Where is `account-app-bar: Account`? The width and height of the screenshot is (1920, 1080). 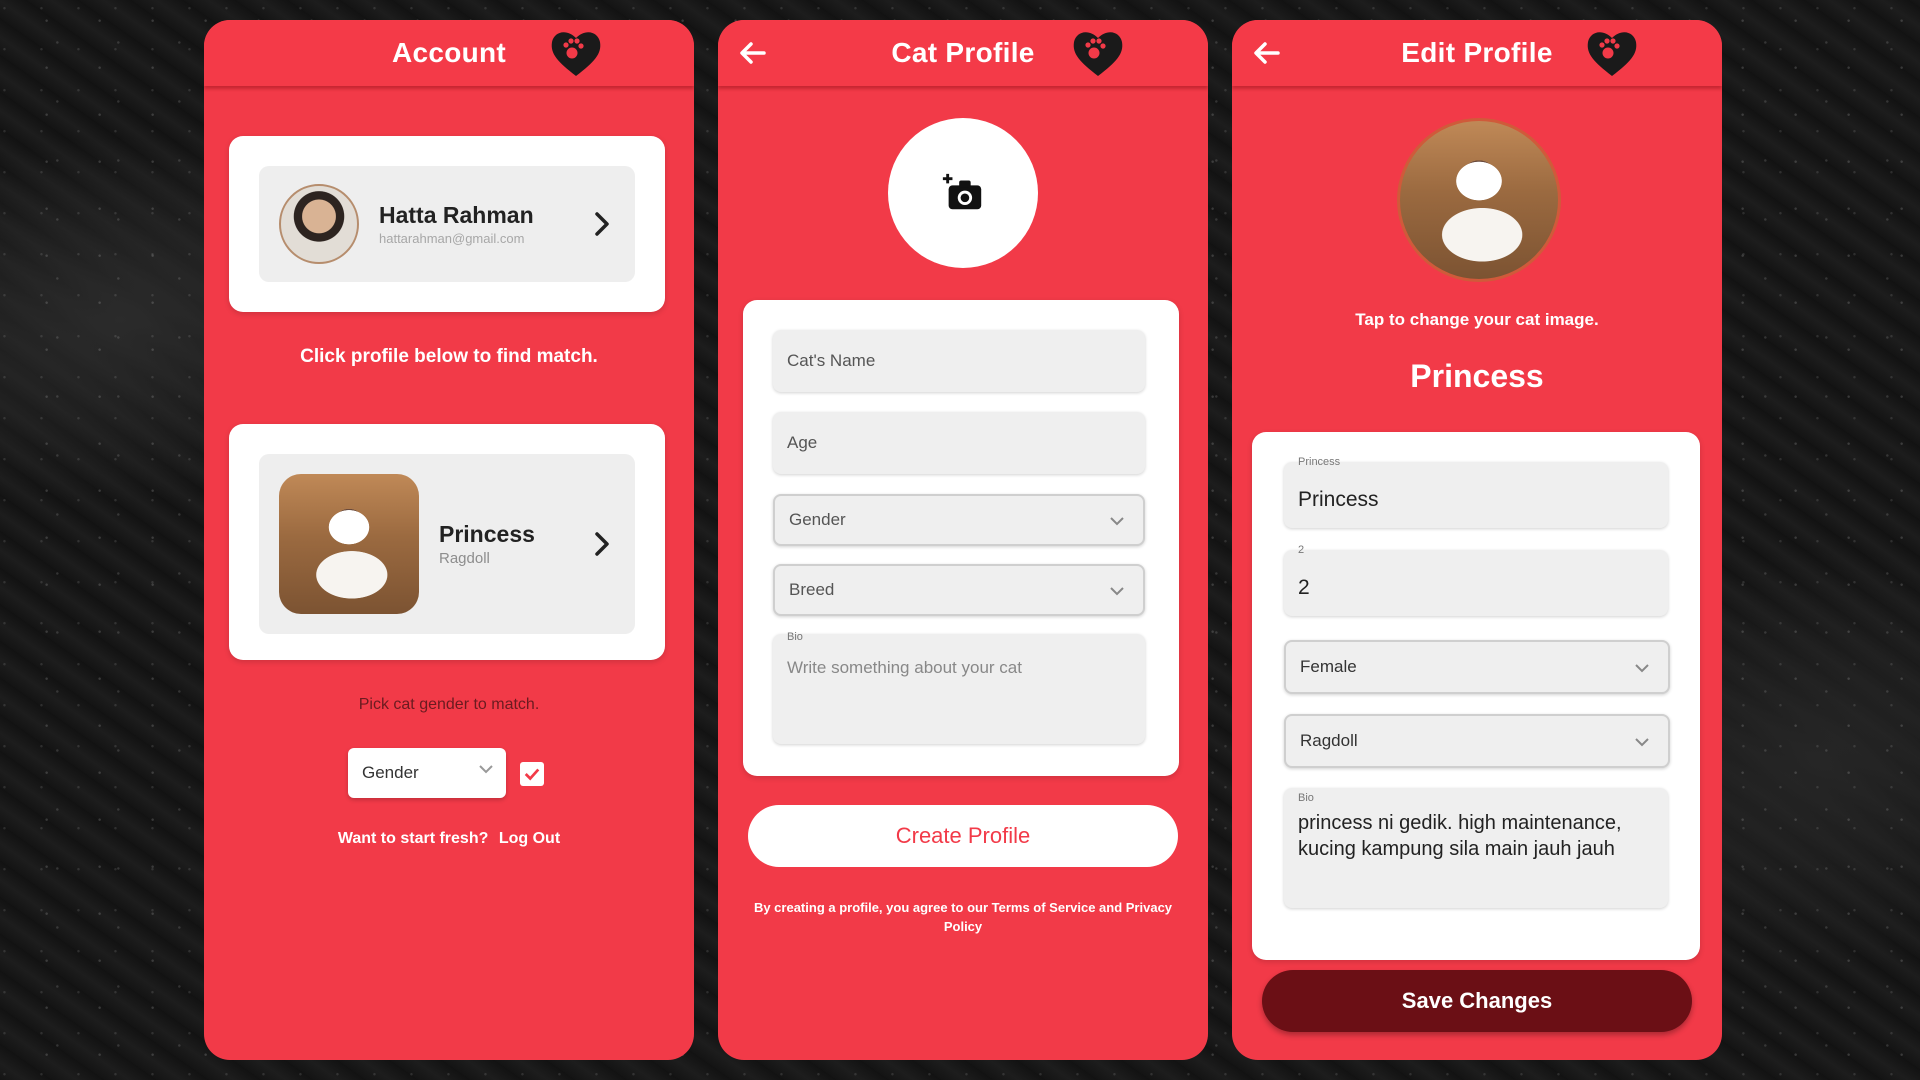 account-app-bar: Account is located at coordinates (449, 53).